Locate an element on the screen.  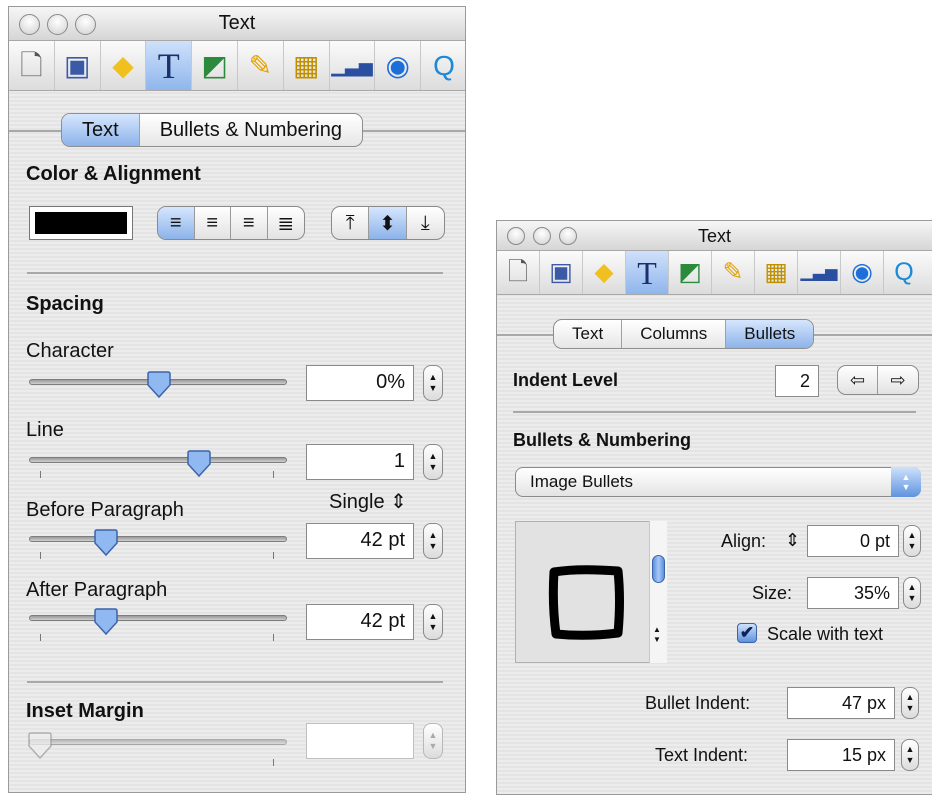
align-middle-button: ⬍ is located at coordinates (388, 223).